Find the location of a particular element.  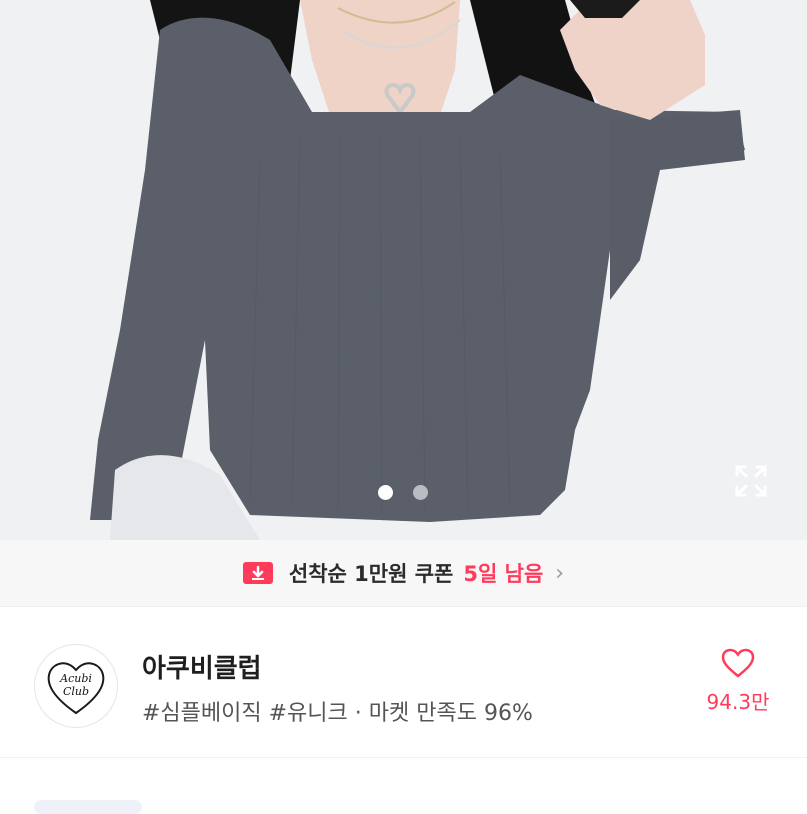

coupon-text: 선착순 1만원 쿠폰 is located at coordinates (371, 574).